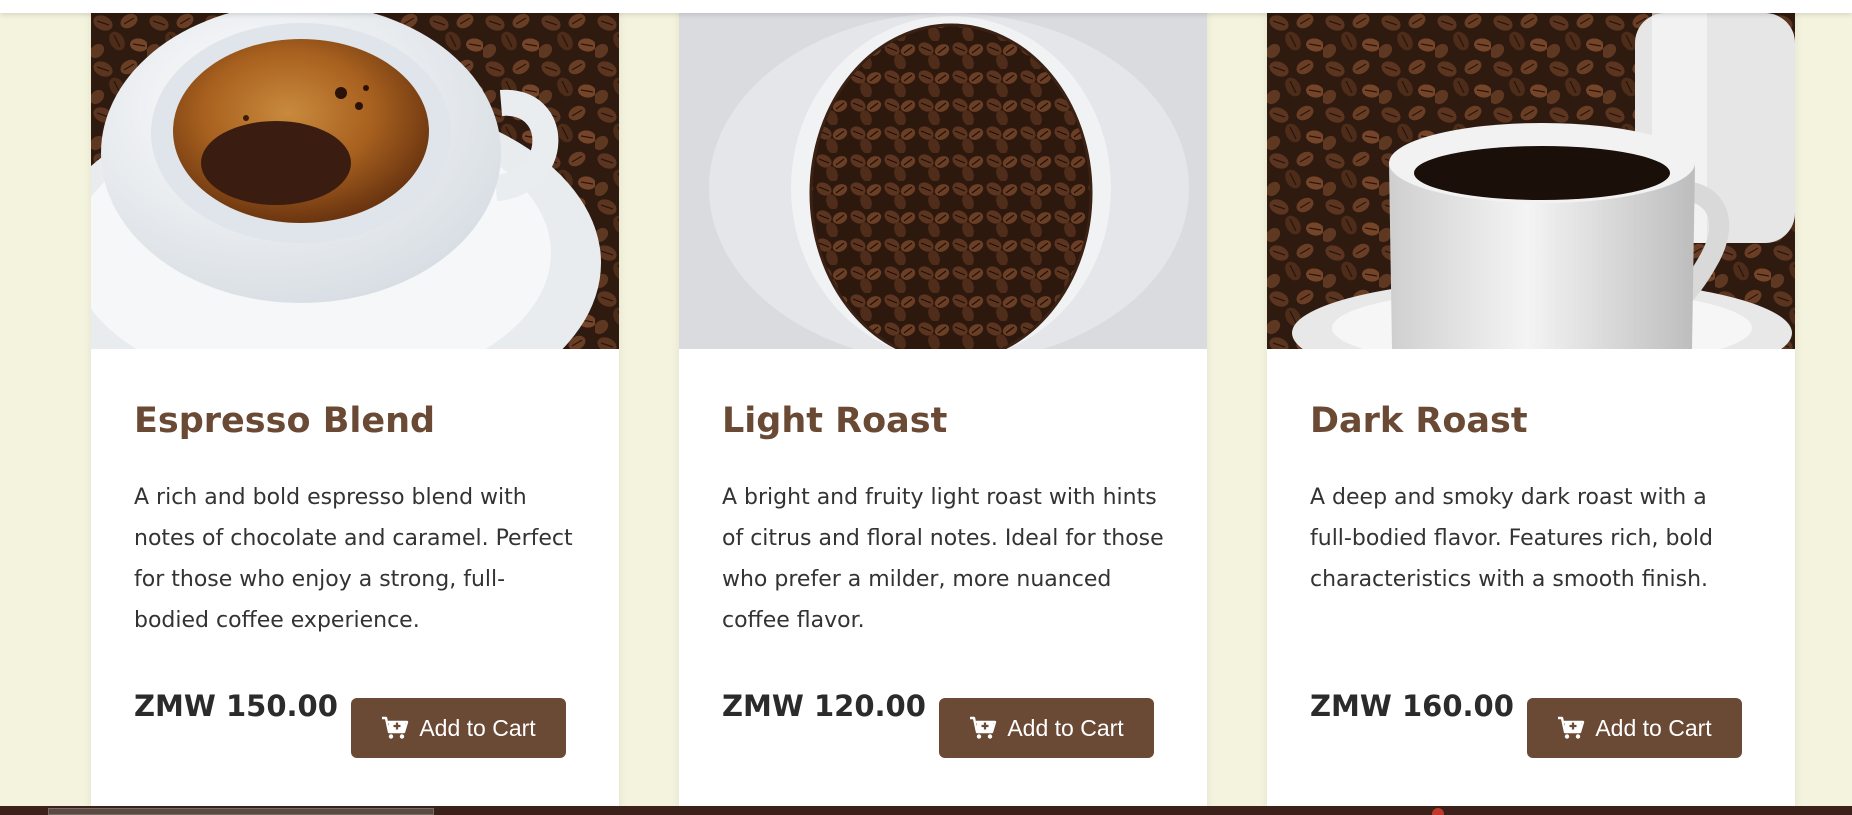 The width and height of the screenshot is (1852, 815). I want to click on coffee-beans-bowl-photo, so click(943, 181).